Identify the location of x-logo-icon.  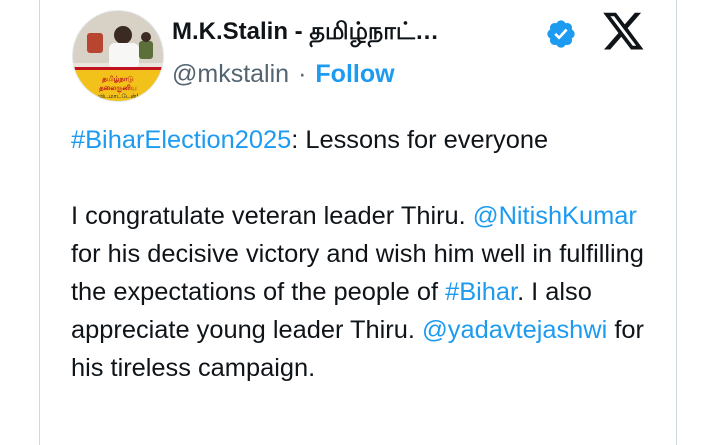
(624, 32).